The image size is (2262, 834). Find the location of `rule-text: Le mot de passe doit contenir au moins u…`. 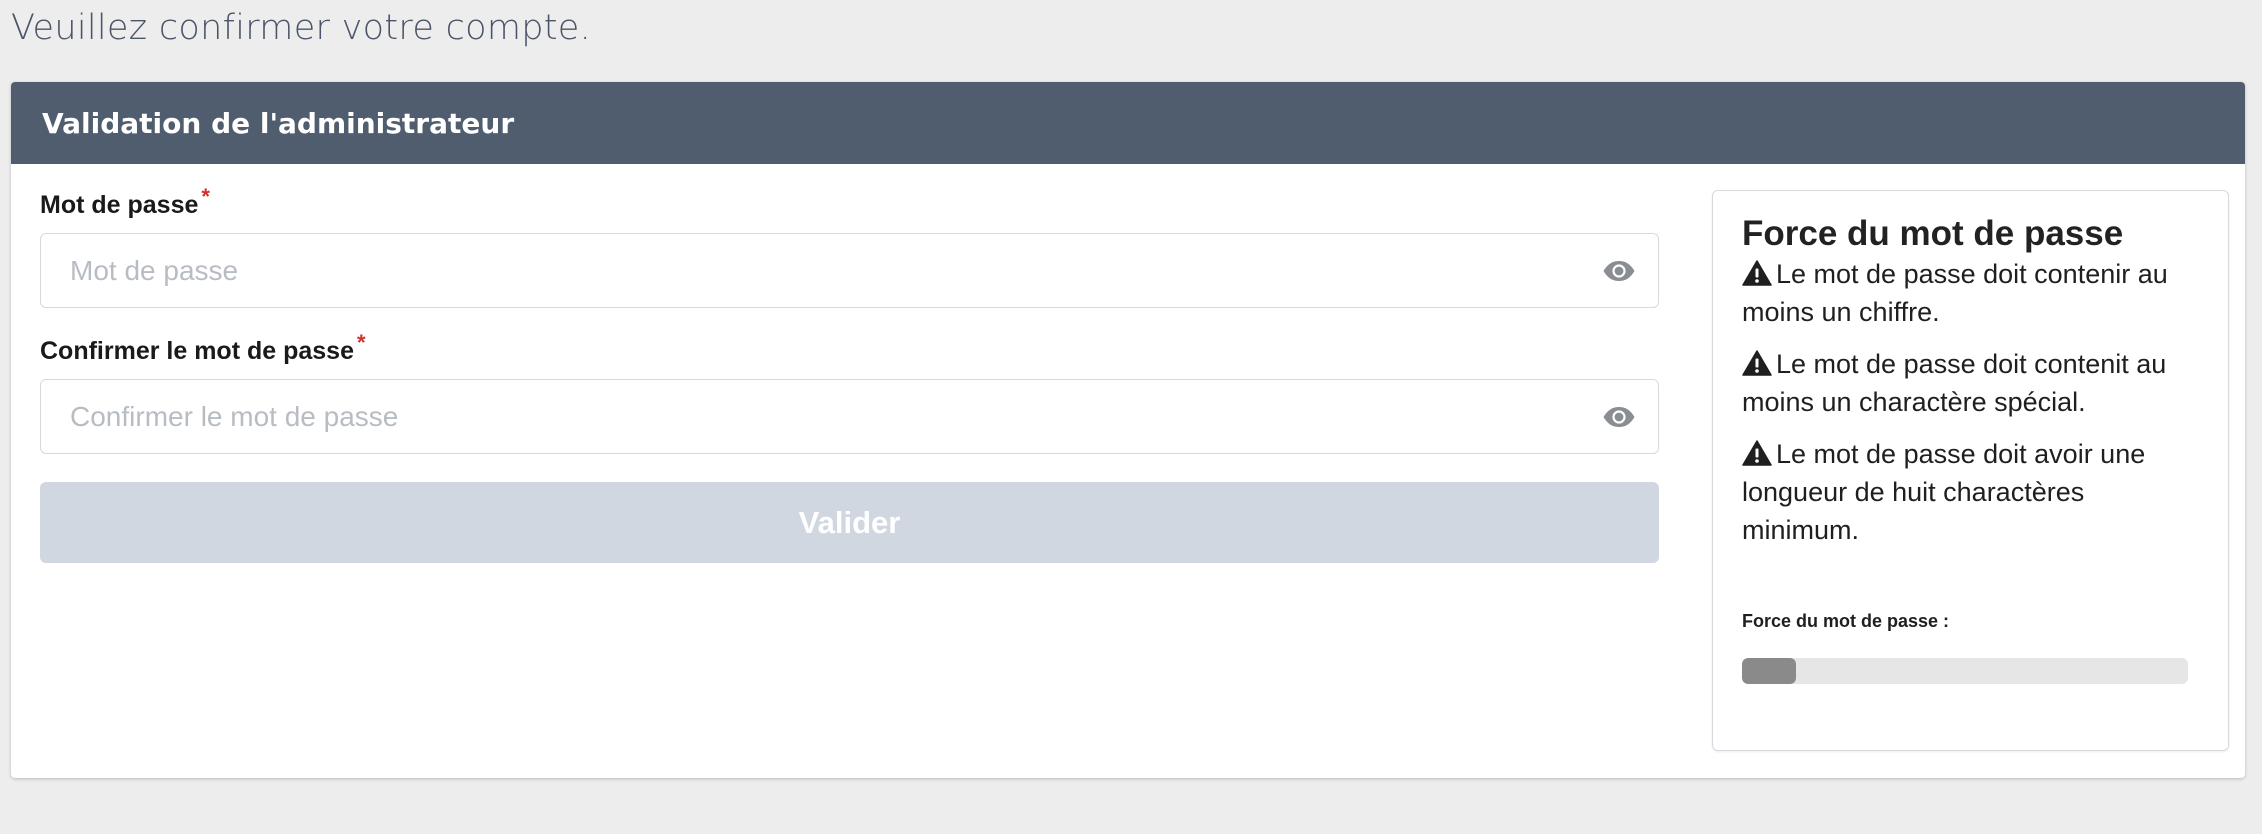

rule-text: Le mot de passe doit contenir au moins u… is located at coordinates (1955, 293).